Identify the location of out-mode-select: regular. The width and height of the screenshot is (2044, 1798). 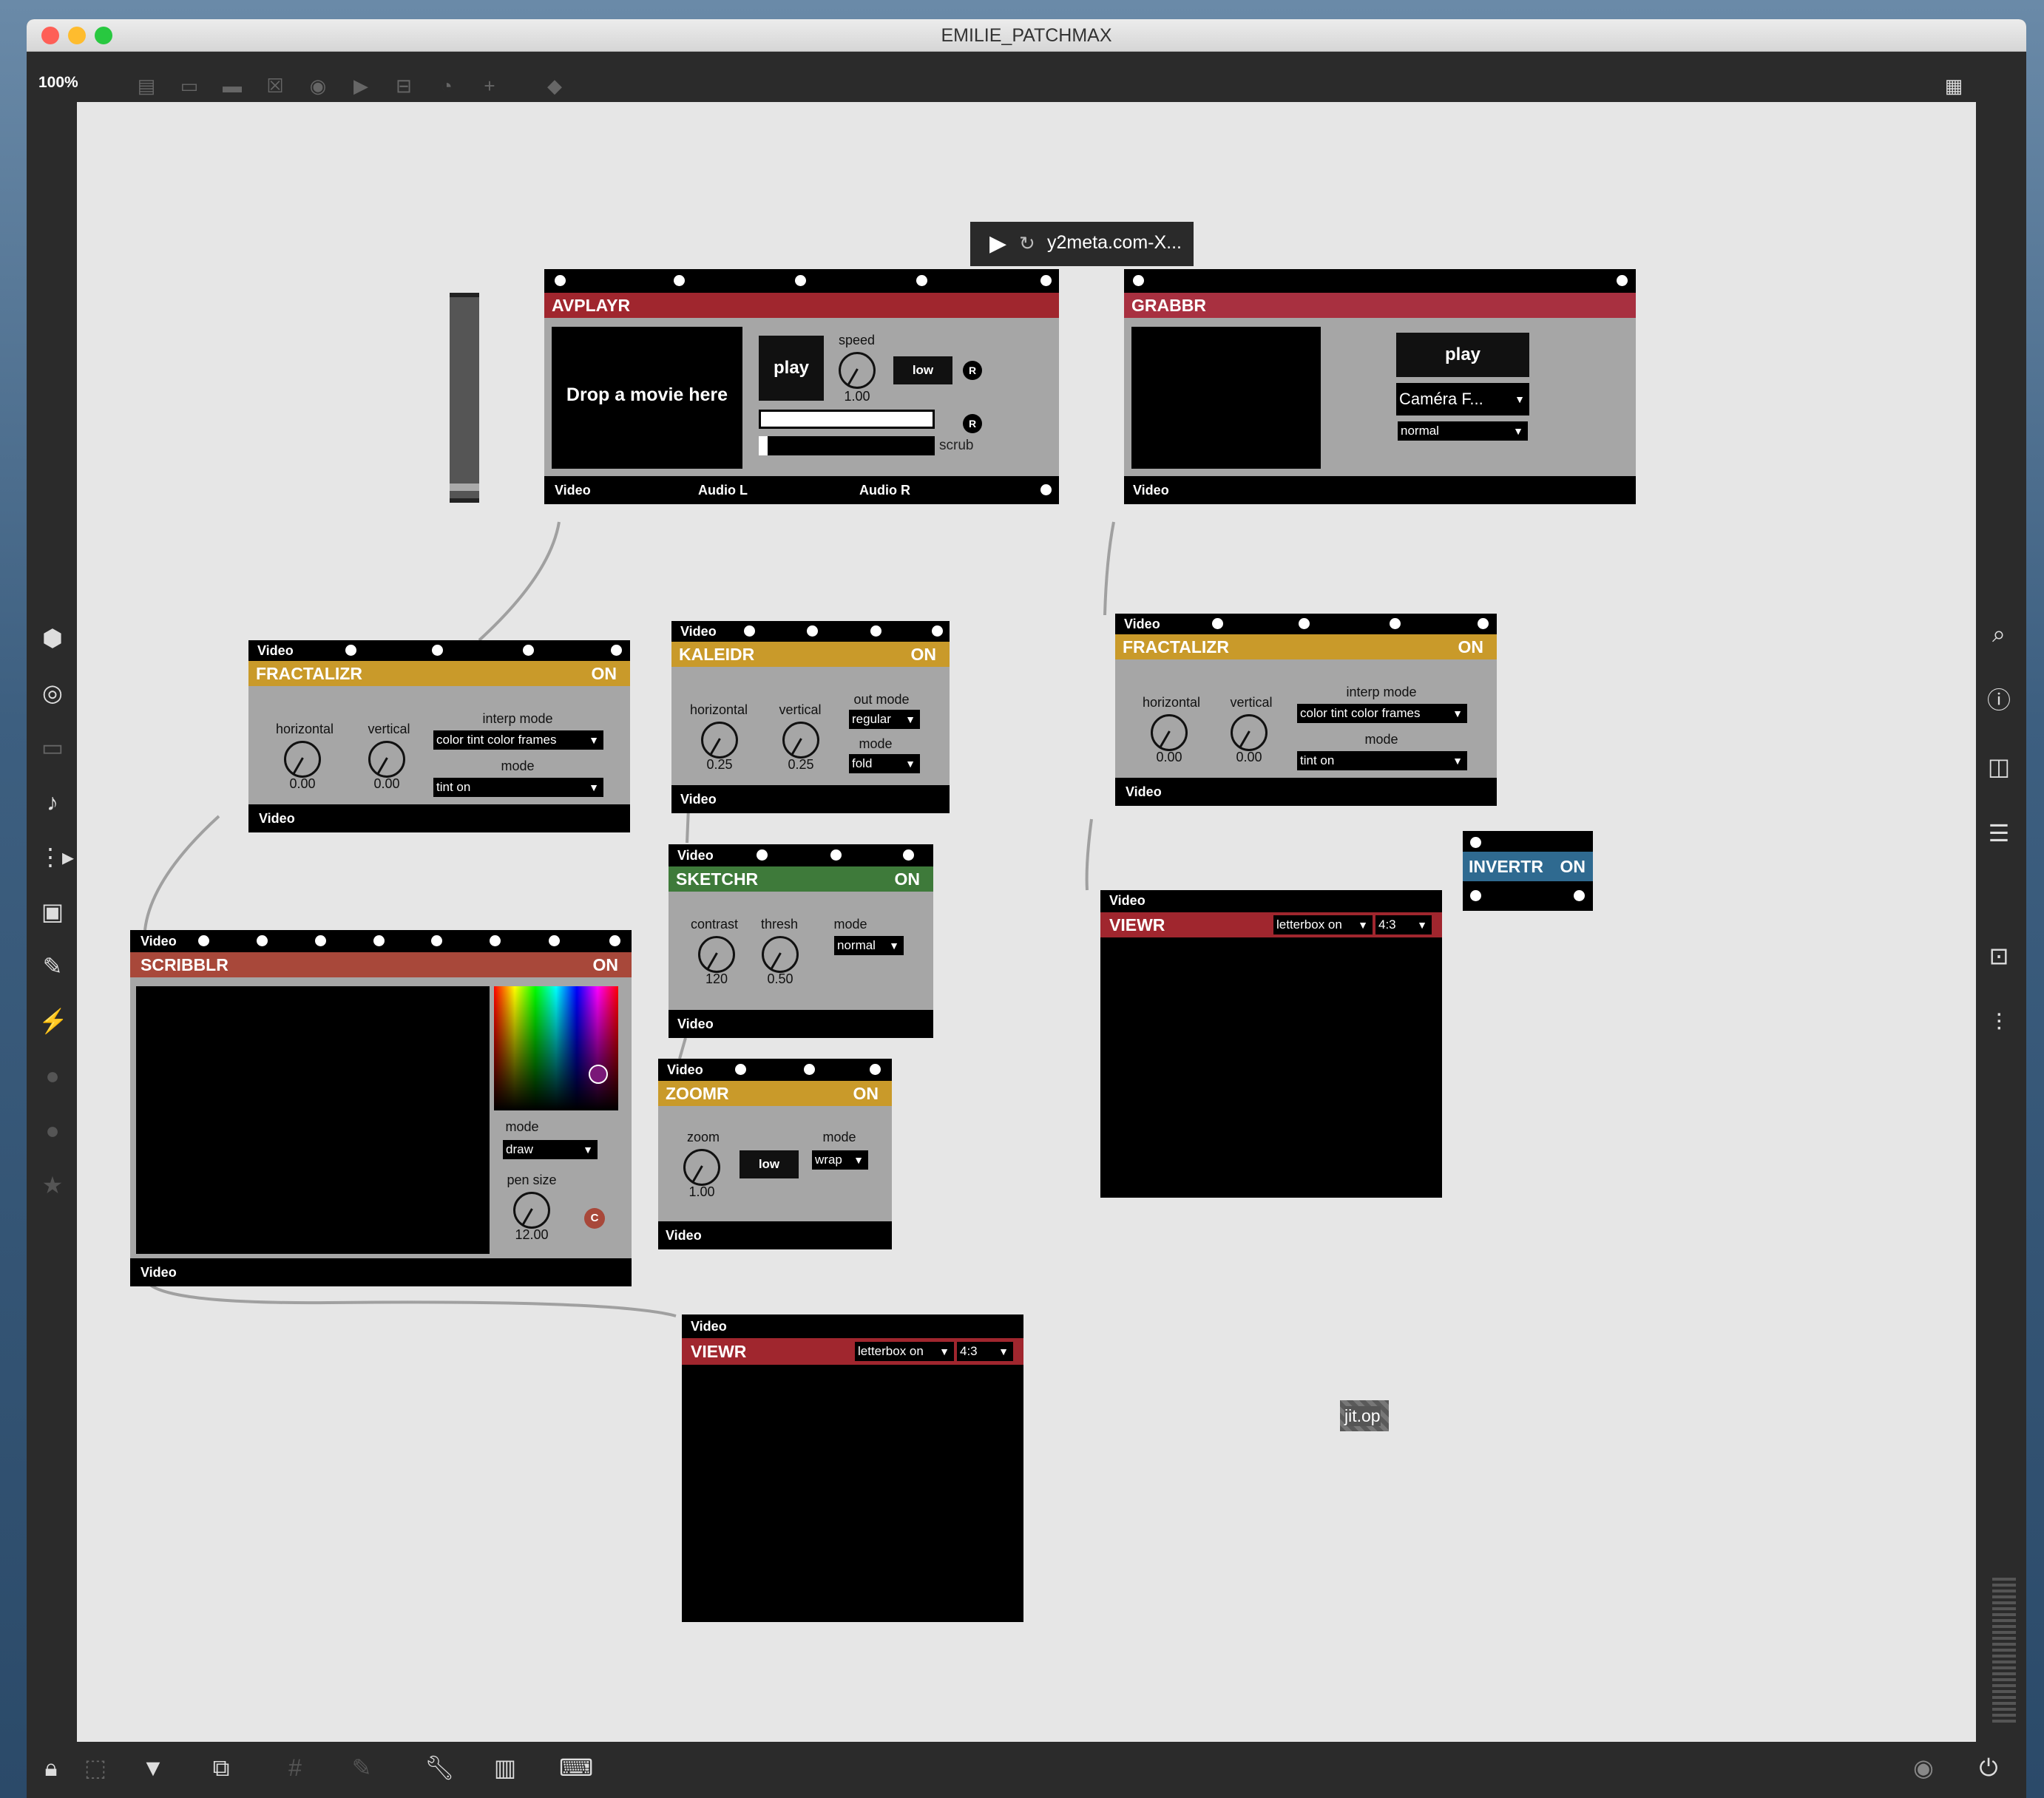
(884, 719).